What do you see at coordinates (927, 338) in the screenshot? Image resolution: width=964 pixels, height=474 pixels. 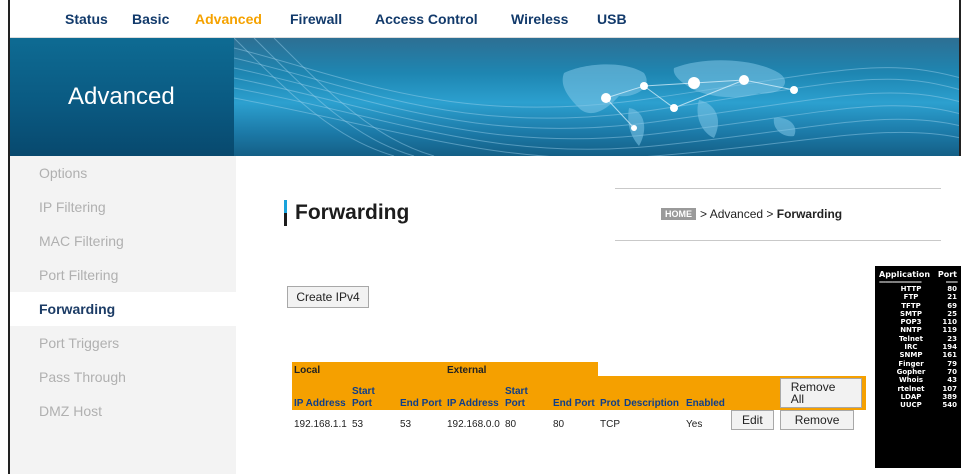 I see `port-entry: Telnet 23` at bounding box center [927, 338].